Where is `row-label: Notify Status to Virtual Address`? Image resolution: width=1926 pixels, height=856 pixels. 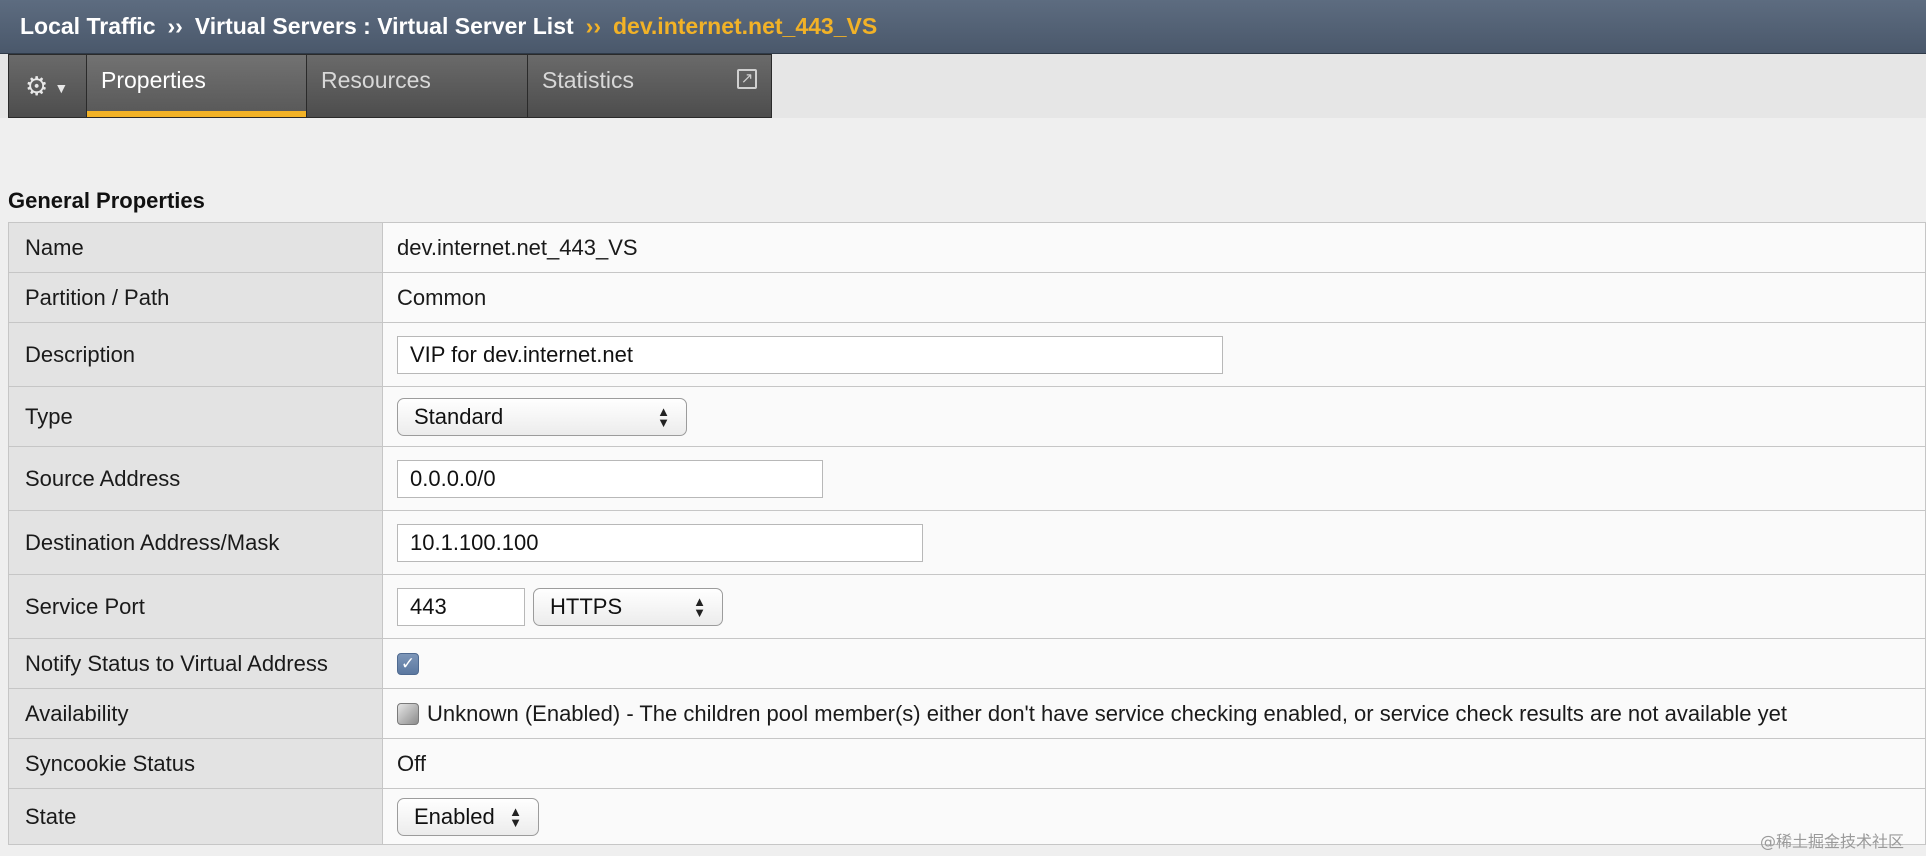 row-label: Notify Status to Virtual Address is located at coordinates (195, 663).